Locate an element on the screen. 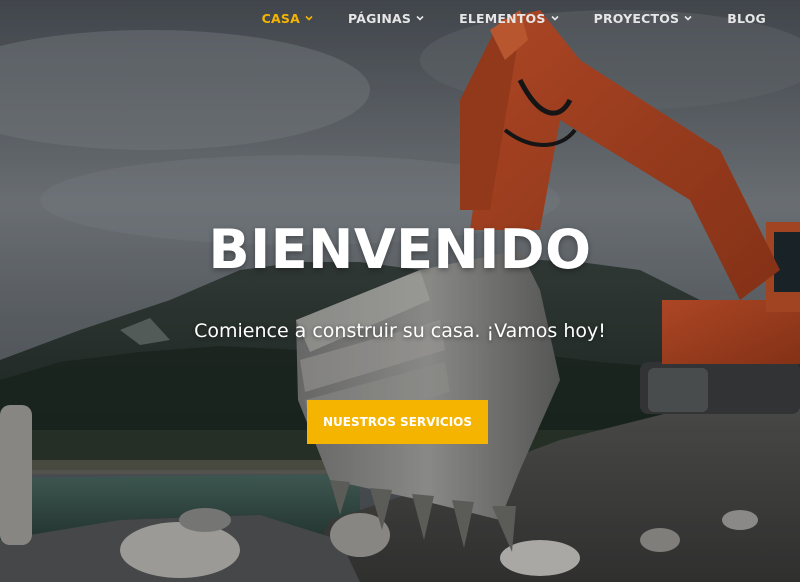  nav-item-label: PÁGINAS is located at coordinates (380, 18).